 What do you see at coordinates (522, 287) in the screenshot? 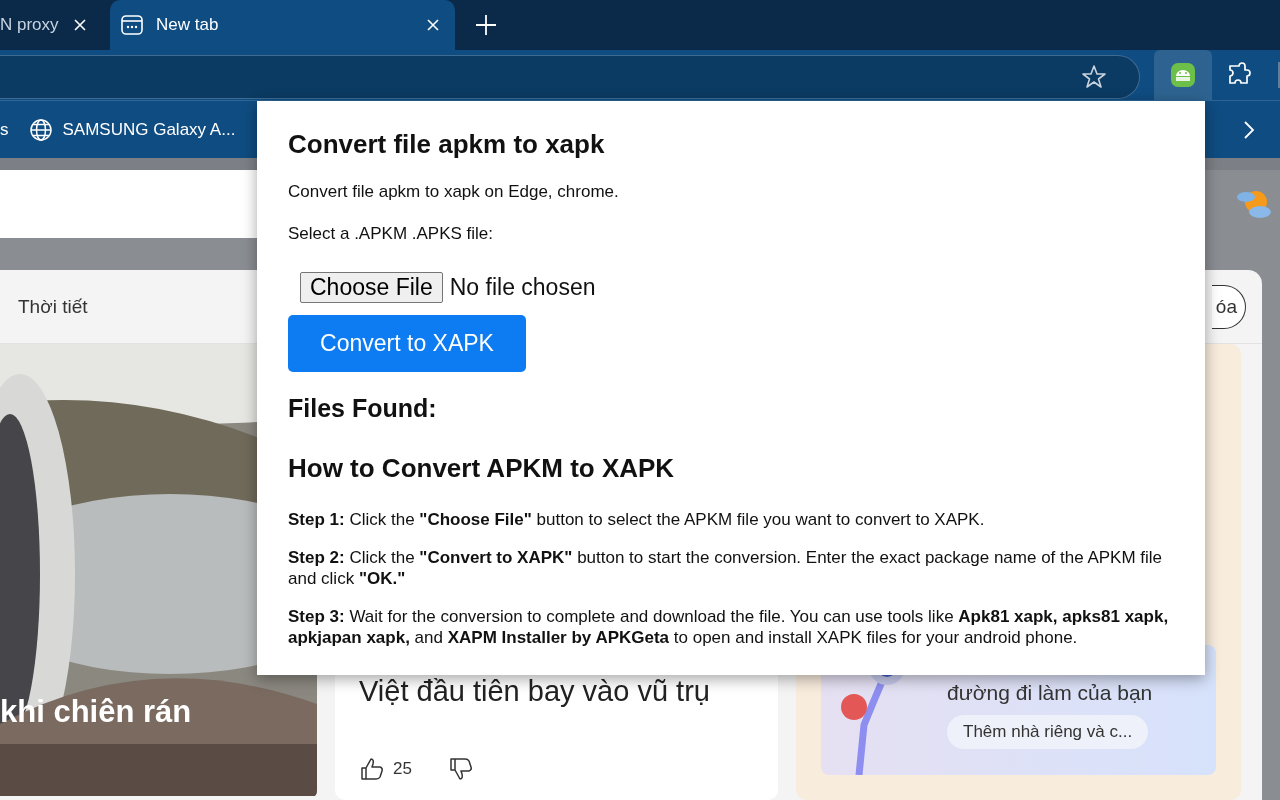
I see `file-status: No file chosen` at bounding box center [522, 287].